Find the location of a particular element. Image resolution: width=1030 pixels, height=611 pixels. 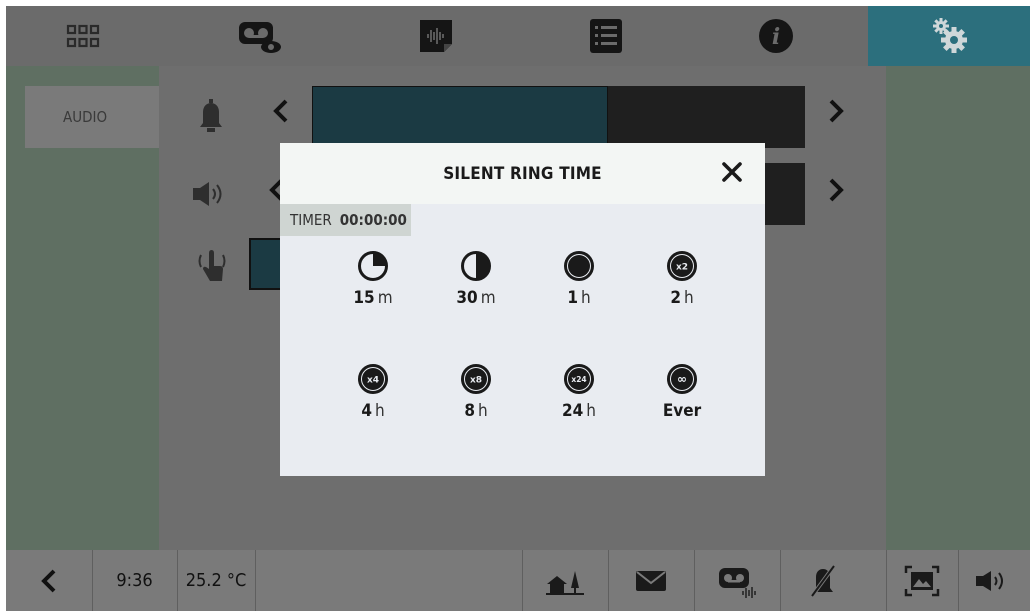

audio-messages-button is located at coordinates (436, 36).